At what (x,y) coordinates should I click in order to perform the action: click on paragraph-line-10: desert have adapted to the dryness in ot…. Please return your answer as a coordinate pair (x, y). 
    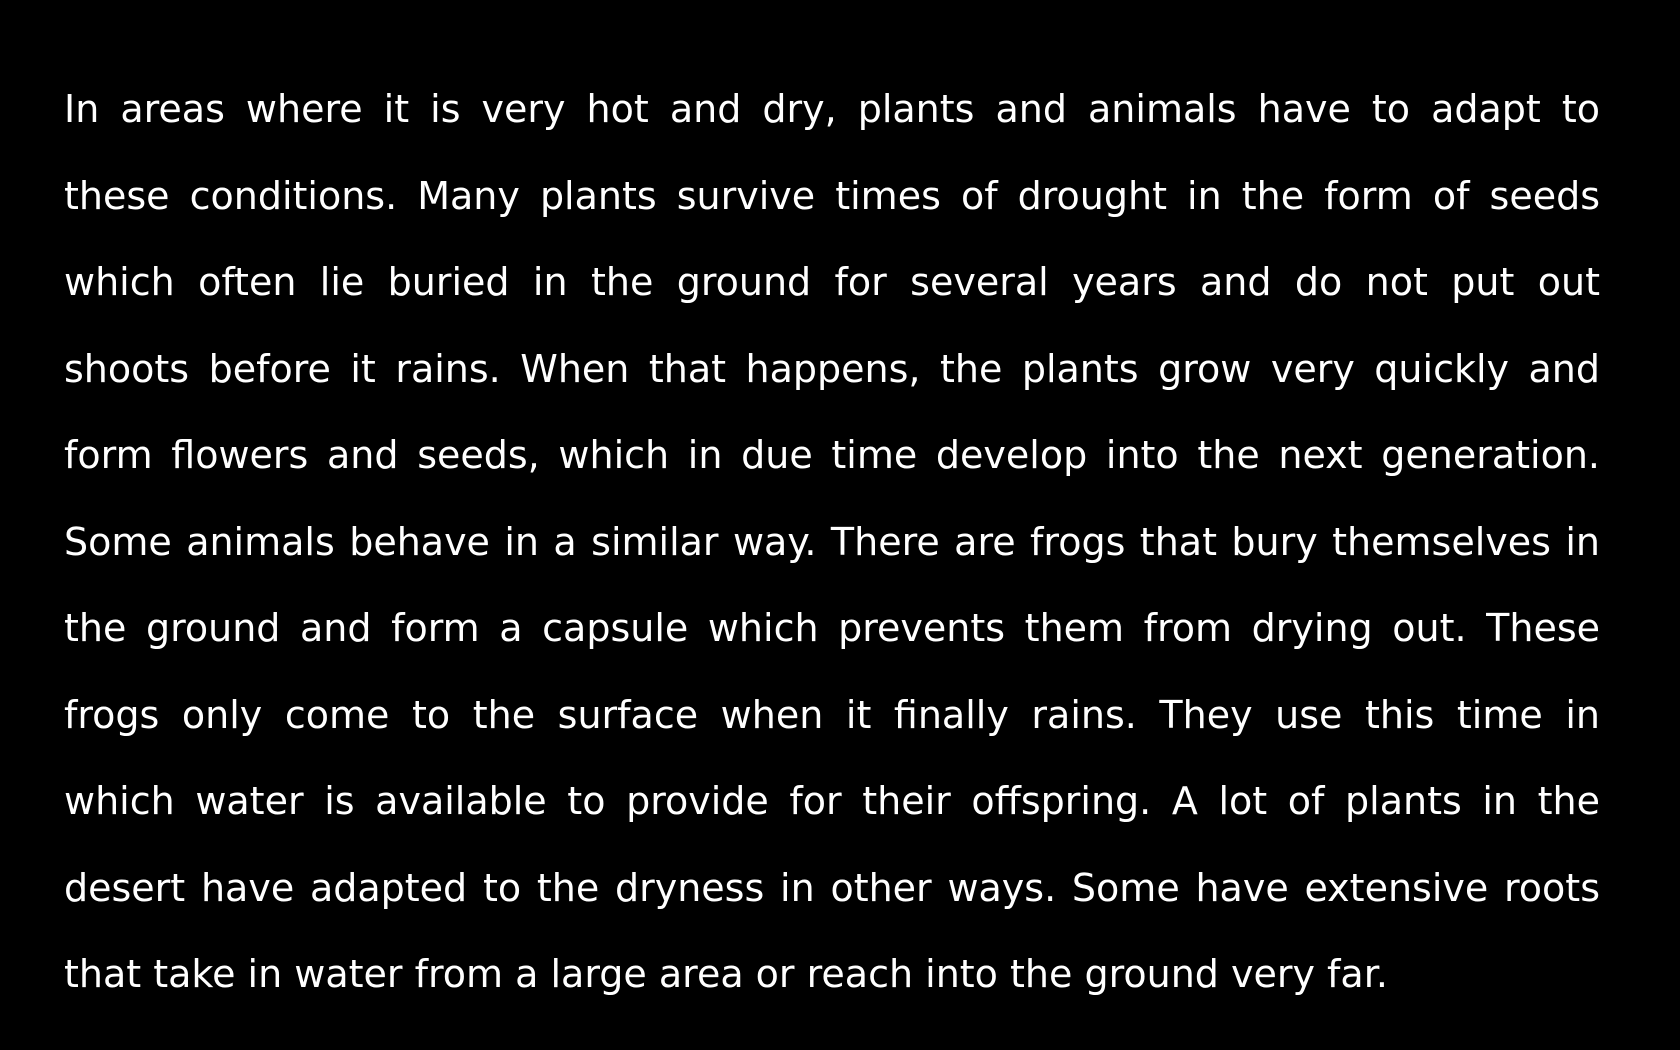
    Looking at the image, I should click on (832, 887).